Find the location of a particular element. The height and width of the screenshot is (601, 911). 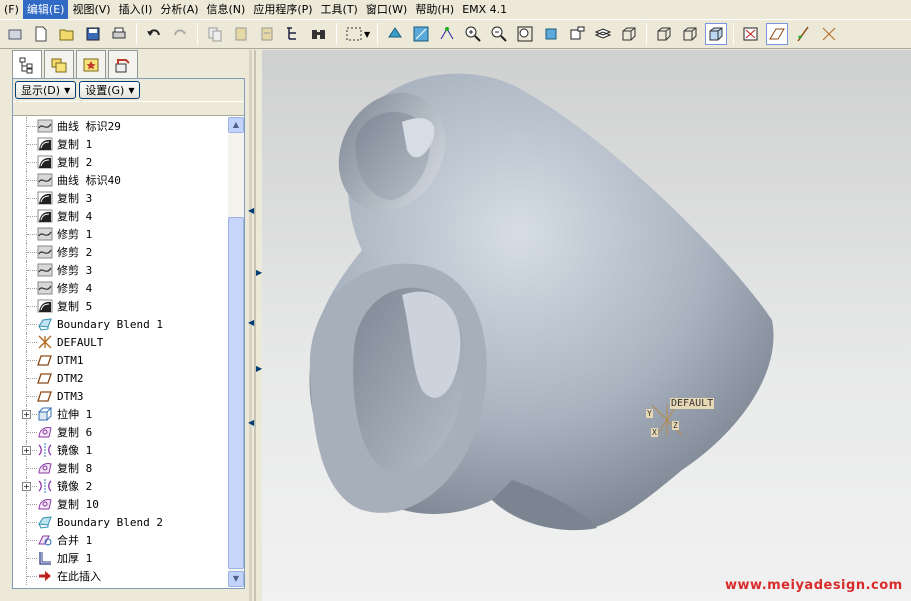

tree-item: + 镜像 1 is located at coordinates (120, 450).